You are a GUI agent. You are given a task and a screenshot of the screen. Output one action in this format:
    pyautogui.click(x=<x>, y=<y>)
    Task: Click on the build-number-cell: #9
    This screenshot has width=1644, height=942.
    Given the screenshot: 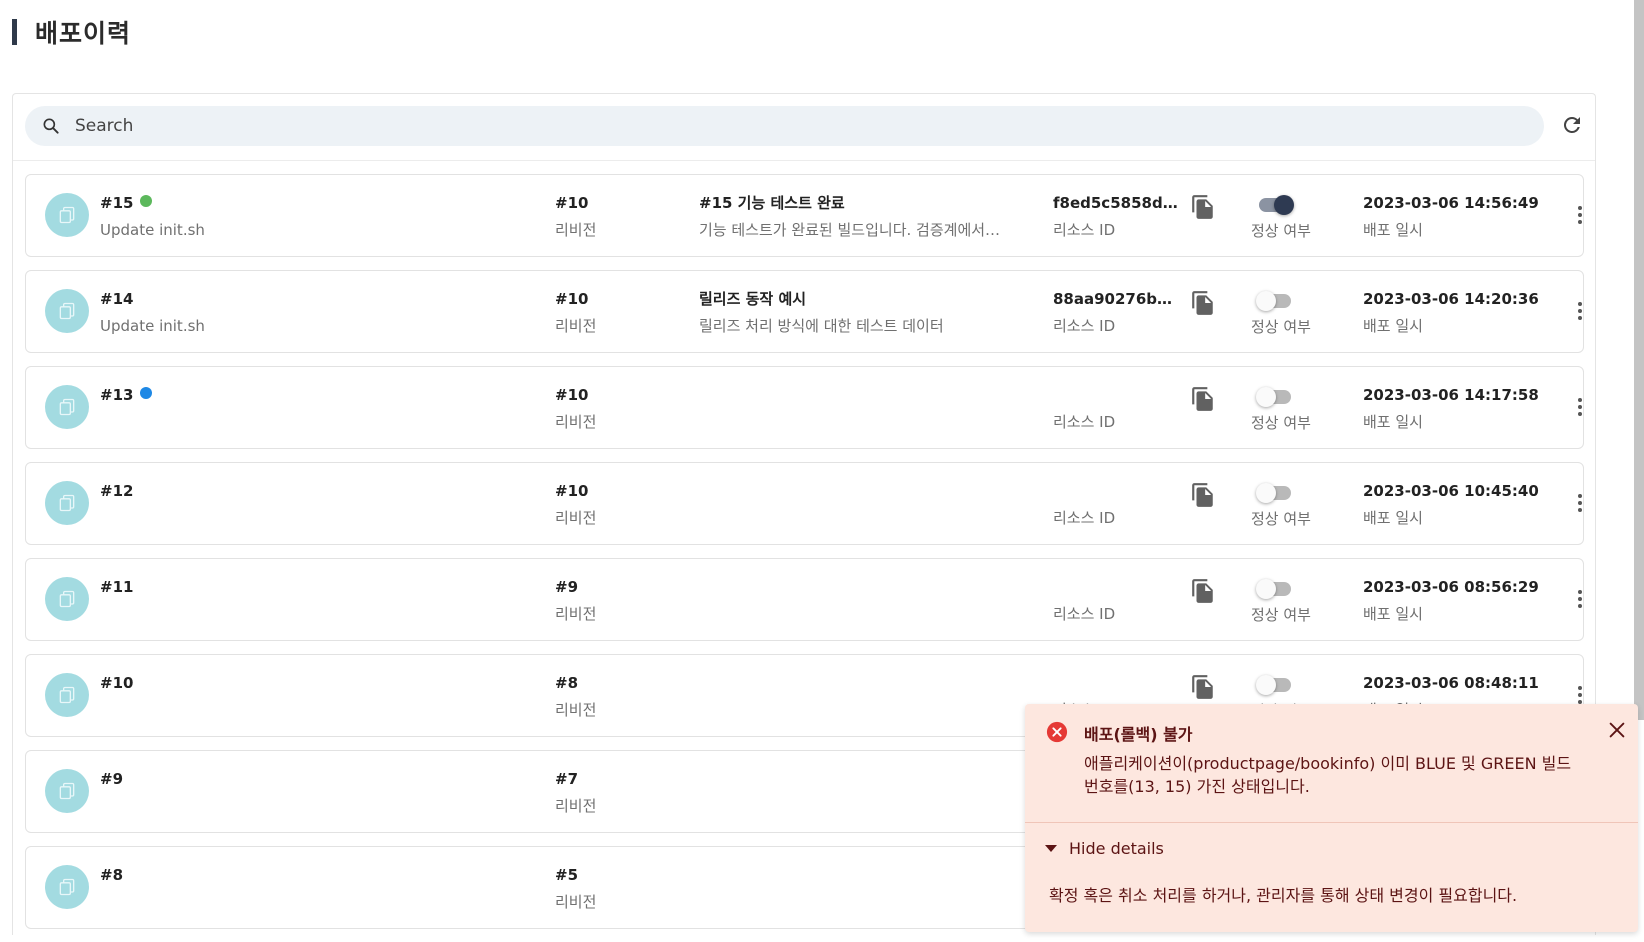 What is the action you would take?
    pyautogui.click(x=300, y=782)
    